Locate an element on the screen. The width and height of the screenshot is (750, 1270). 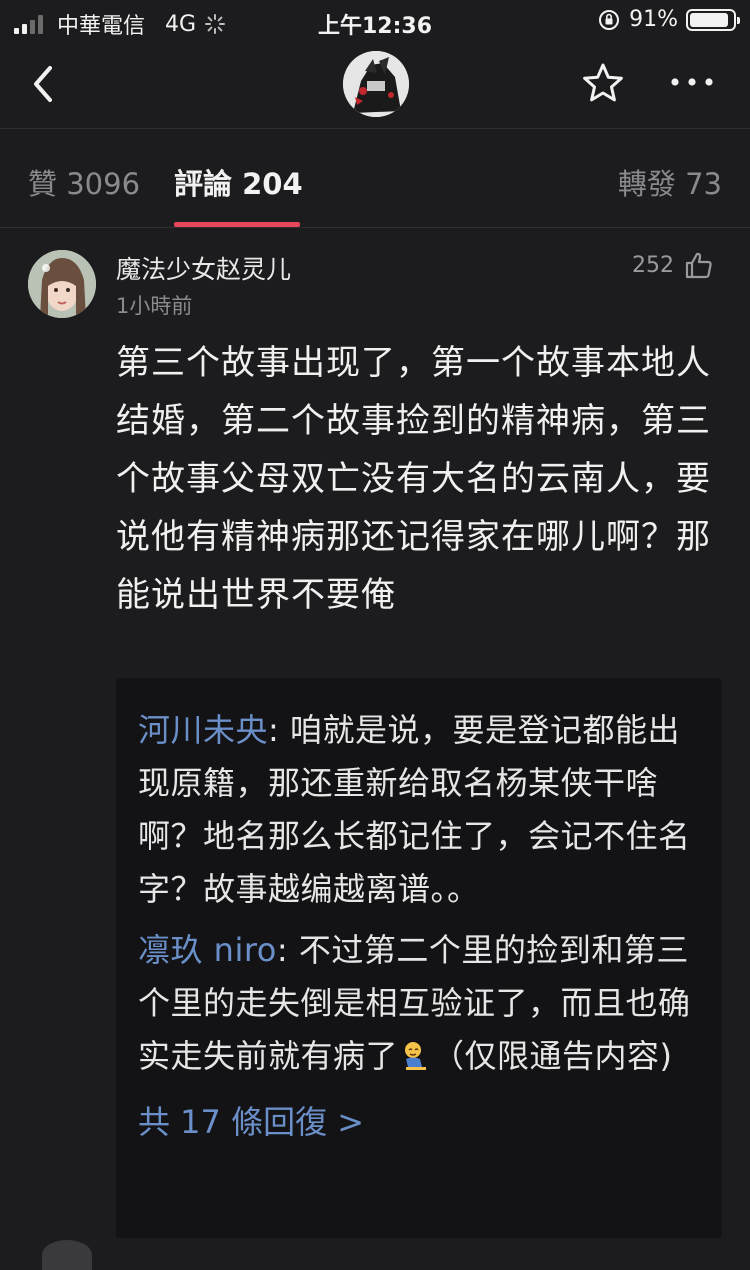
status-right: 91% is located at coordinates (668, 19).